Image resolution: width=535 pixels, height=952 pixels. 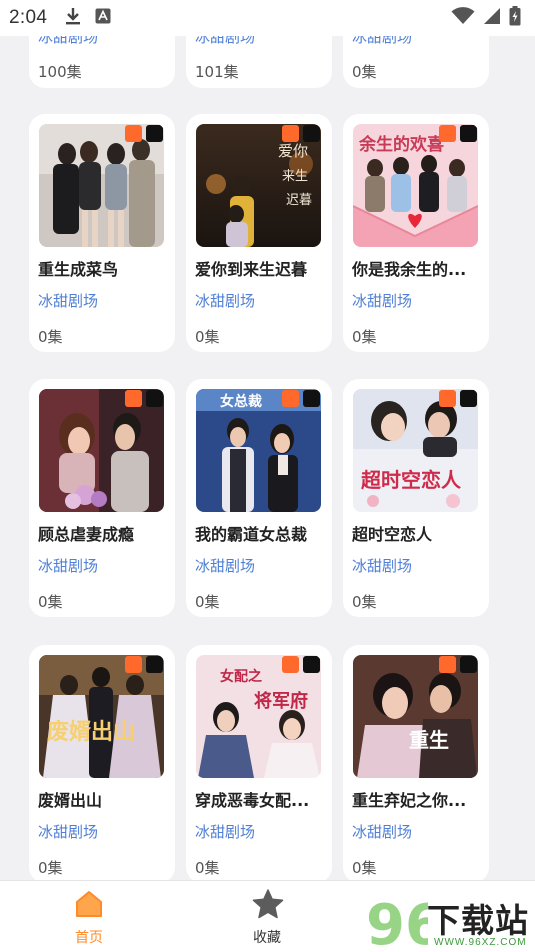 What do you see at coordinates (89, 906) in the screenshot?
I see `home-icon` at bounding box center [89, 906].